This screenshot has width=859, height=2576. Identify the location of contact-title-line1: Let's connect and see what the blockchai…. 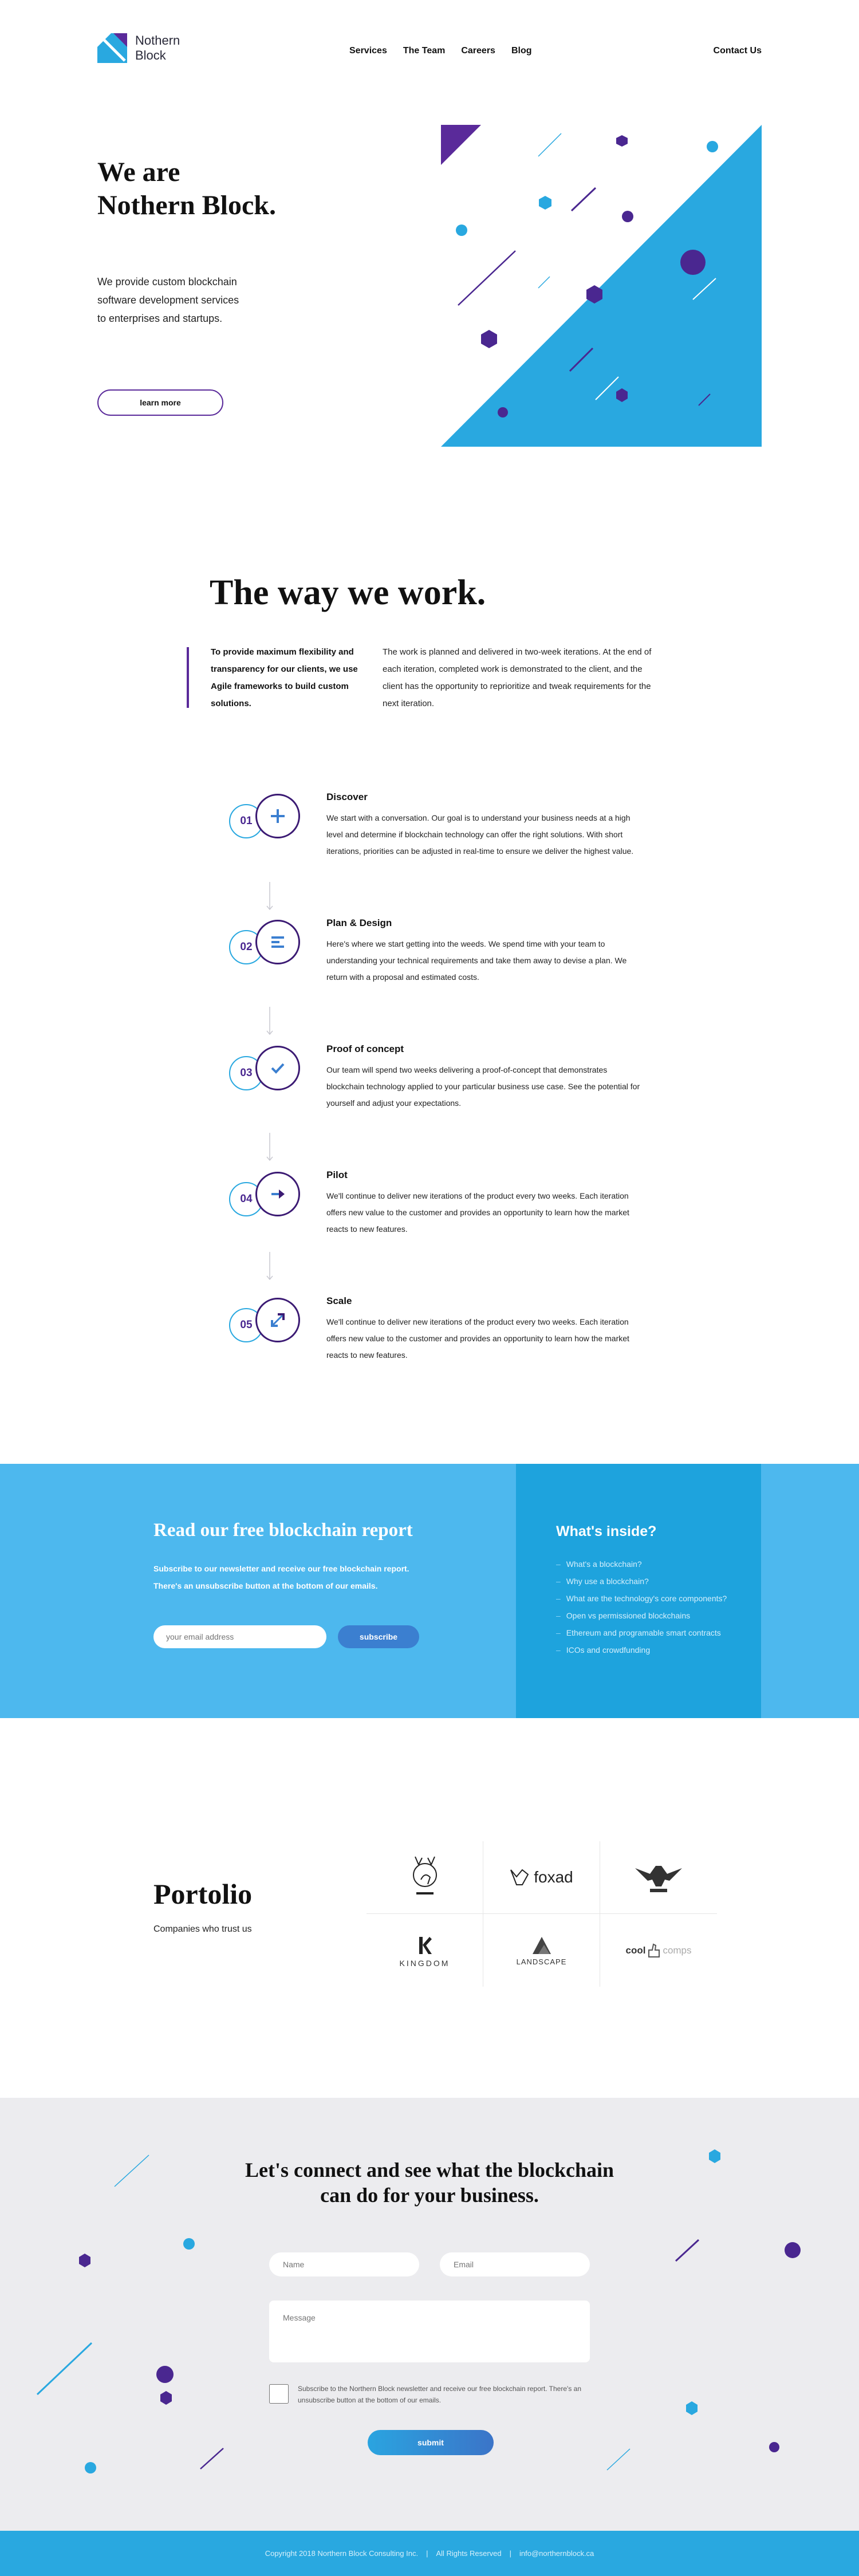
(429, 2170).